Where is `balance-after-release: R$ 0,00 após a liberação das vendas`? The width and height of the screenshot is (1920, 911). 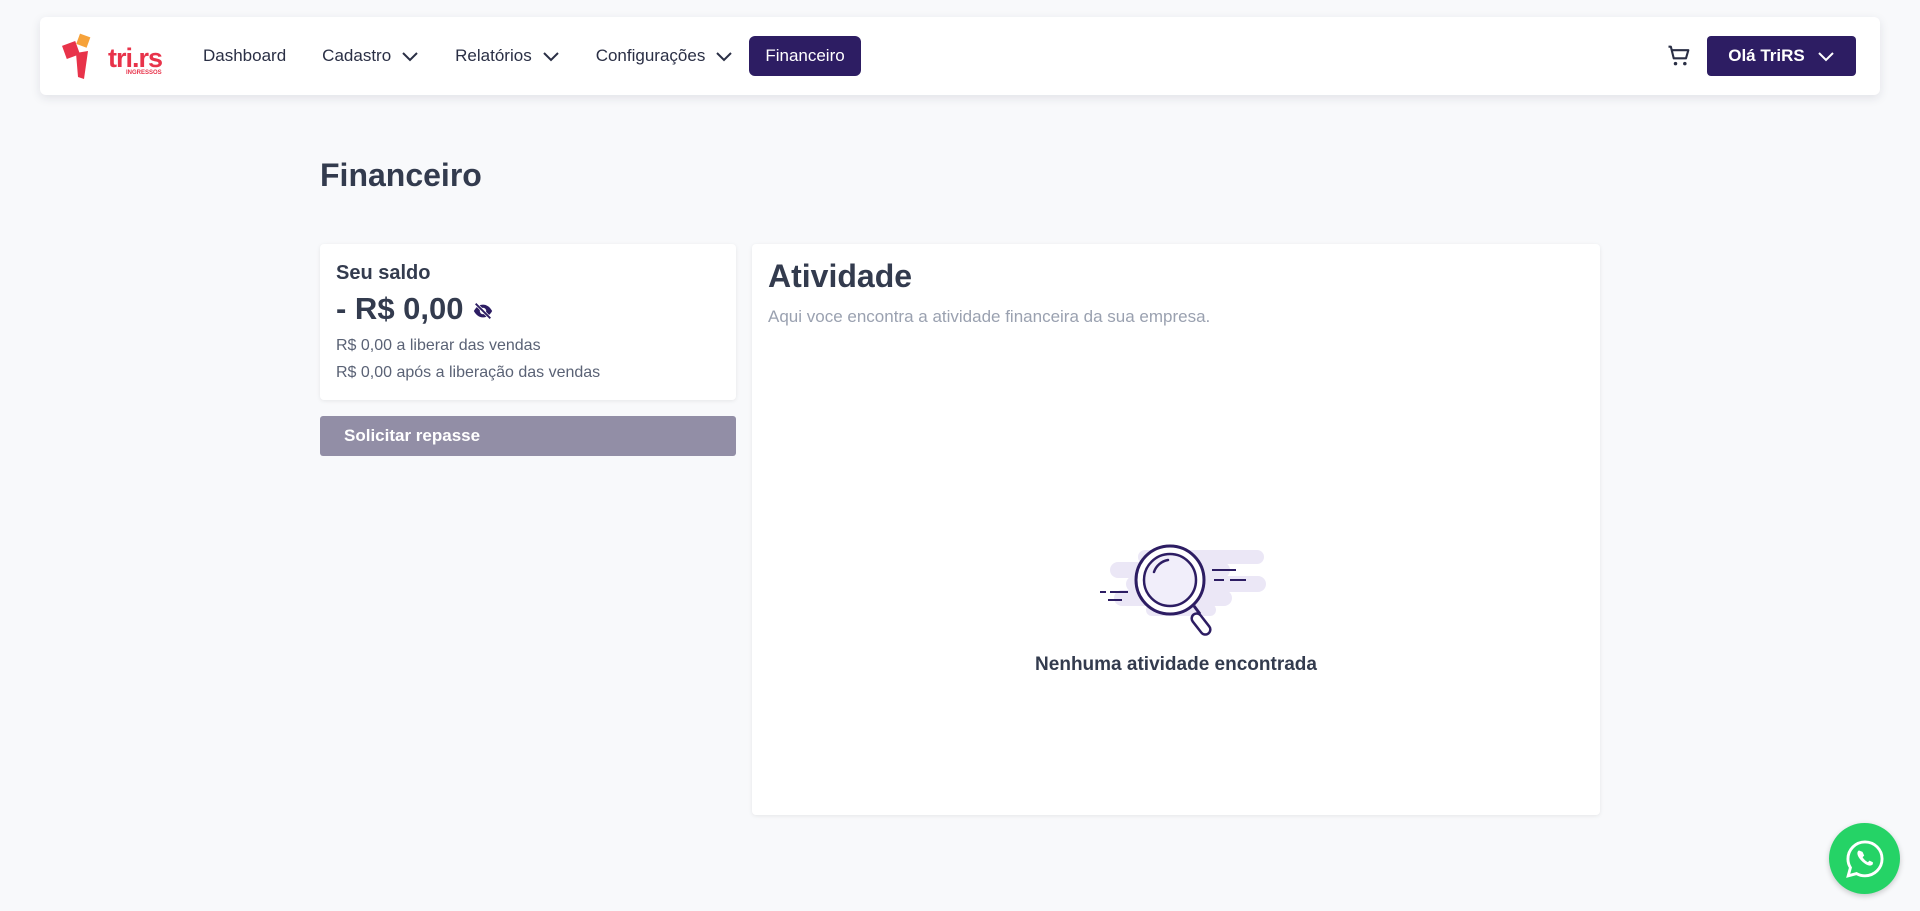
balance-after-release: R$ 0,00 após a liberação das vendas is located at coordinates (468, 372).